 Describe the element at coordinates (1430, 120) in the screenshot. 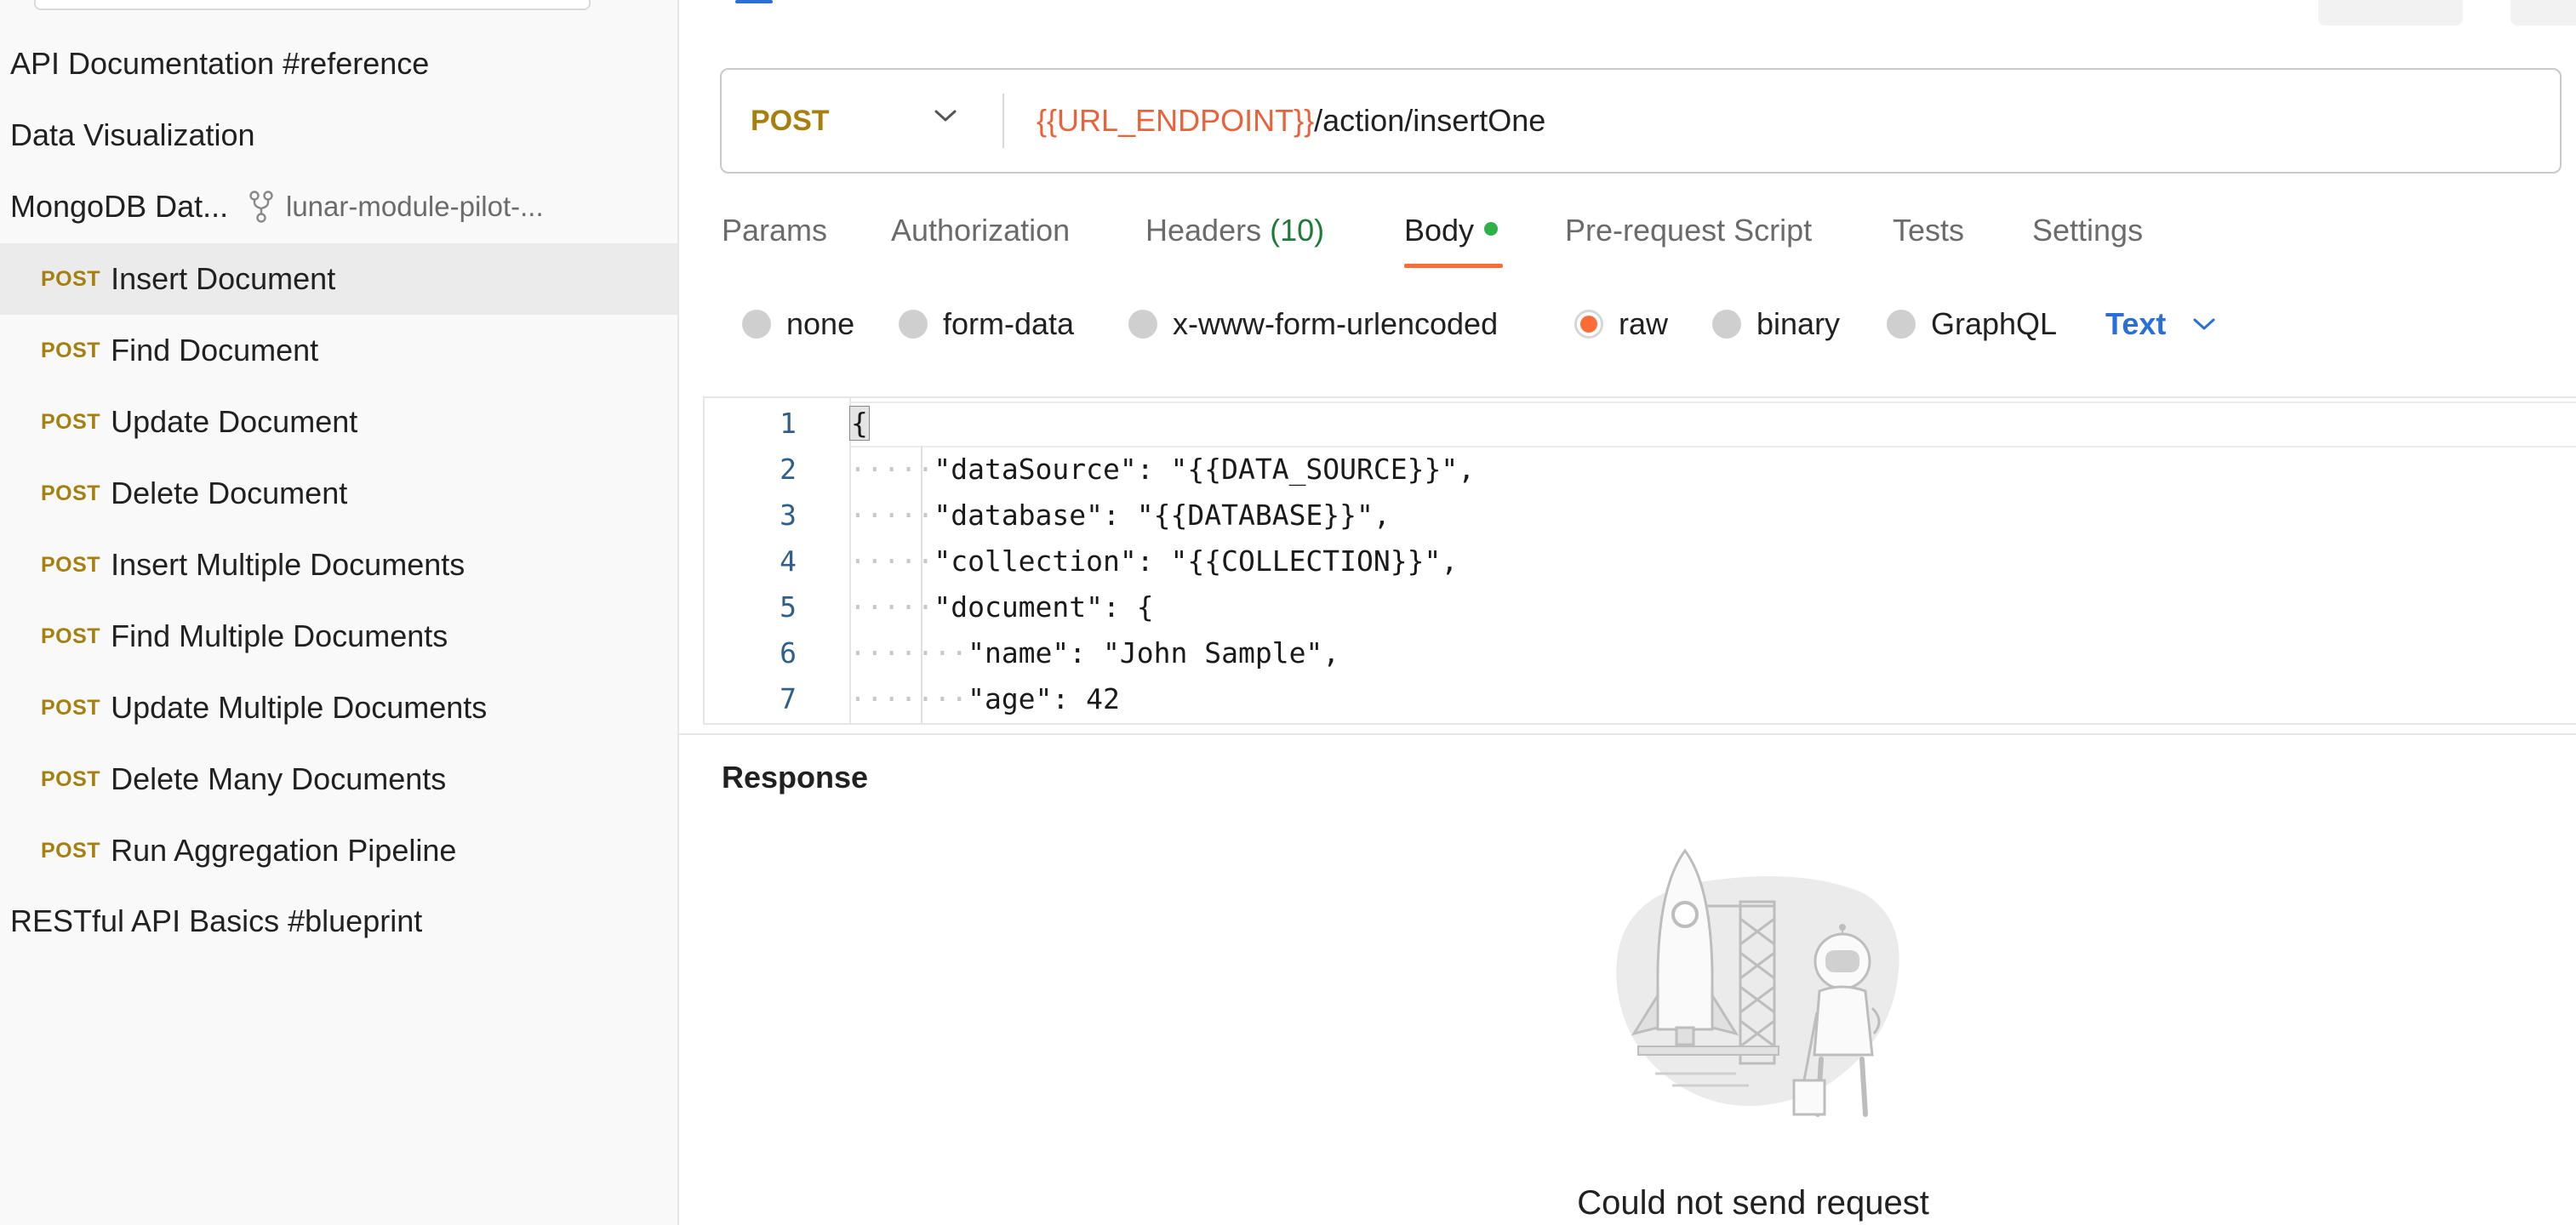

I see `url-path: /action/insertOne` at that location.